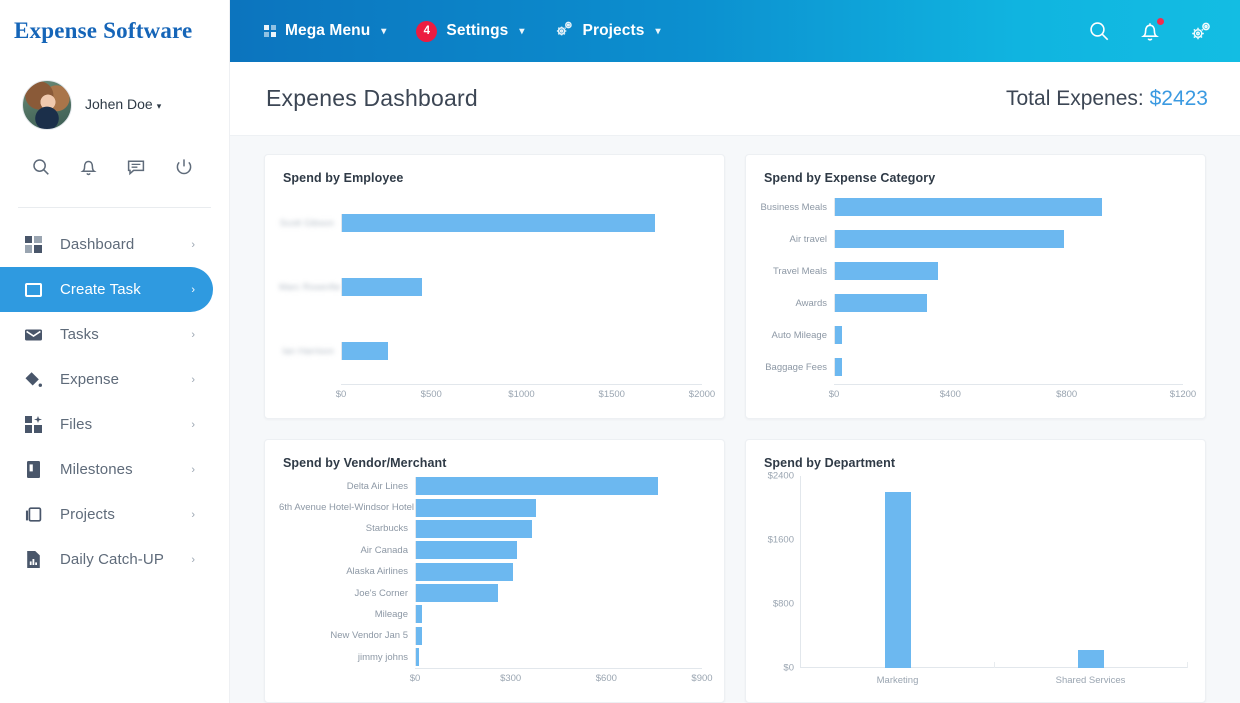 Image resolution: width=1240 pixels, height=703 pixels. I want to click on chart-y-axis: $0 $800 $1600 $2400, so click(780, 580).